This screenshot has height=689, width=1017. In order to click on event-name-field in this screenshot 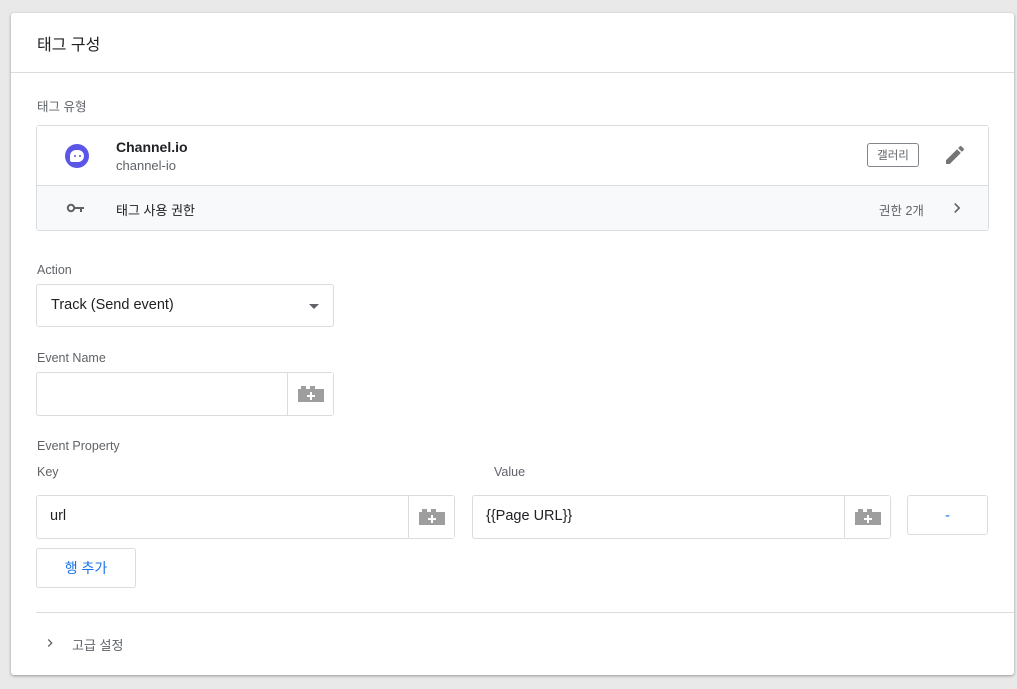, I will do `click(185, 394)`.